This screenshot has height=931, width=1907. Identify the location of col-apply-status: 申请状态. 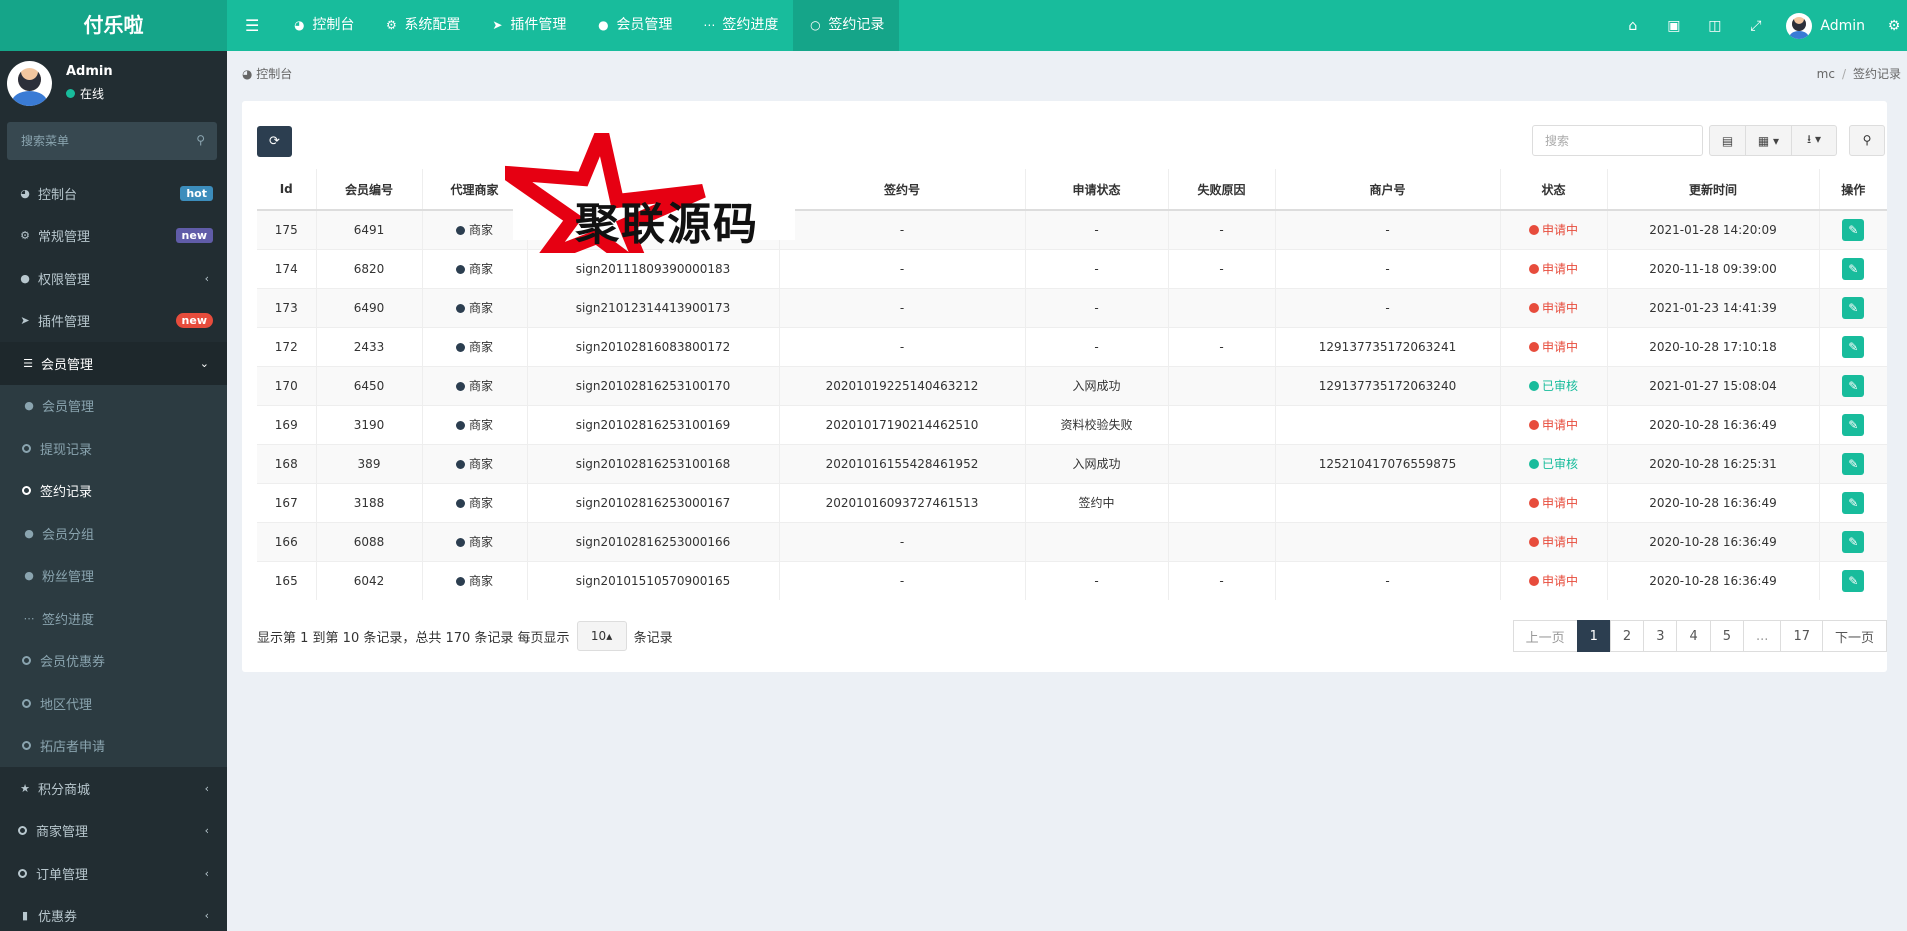
(1097, 190).